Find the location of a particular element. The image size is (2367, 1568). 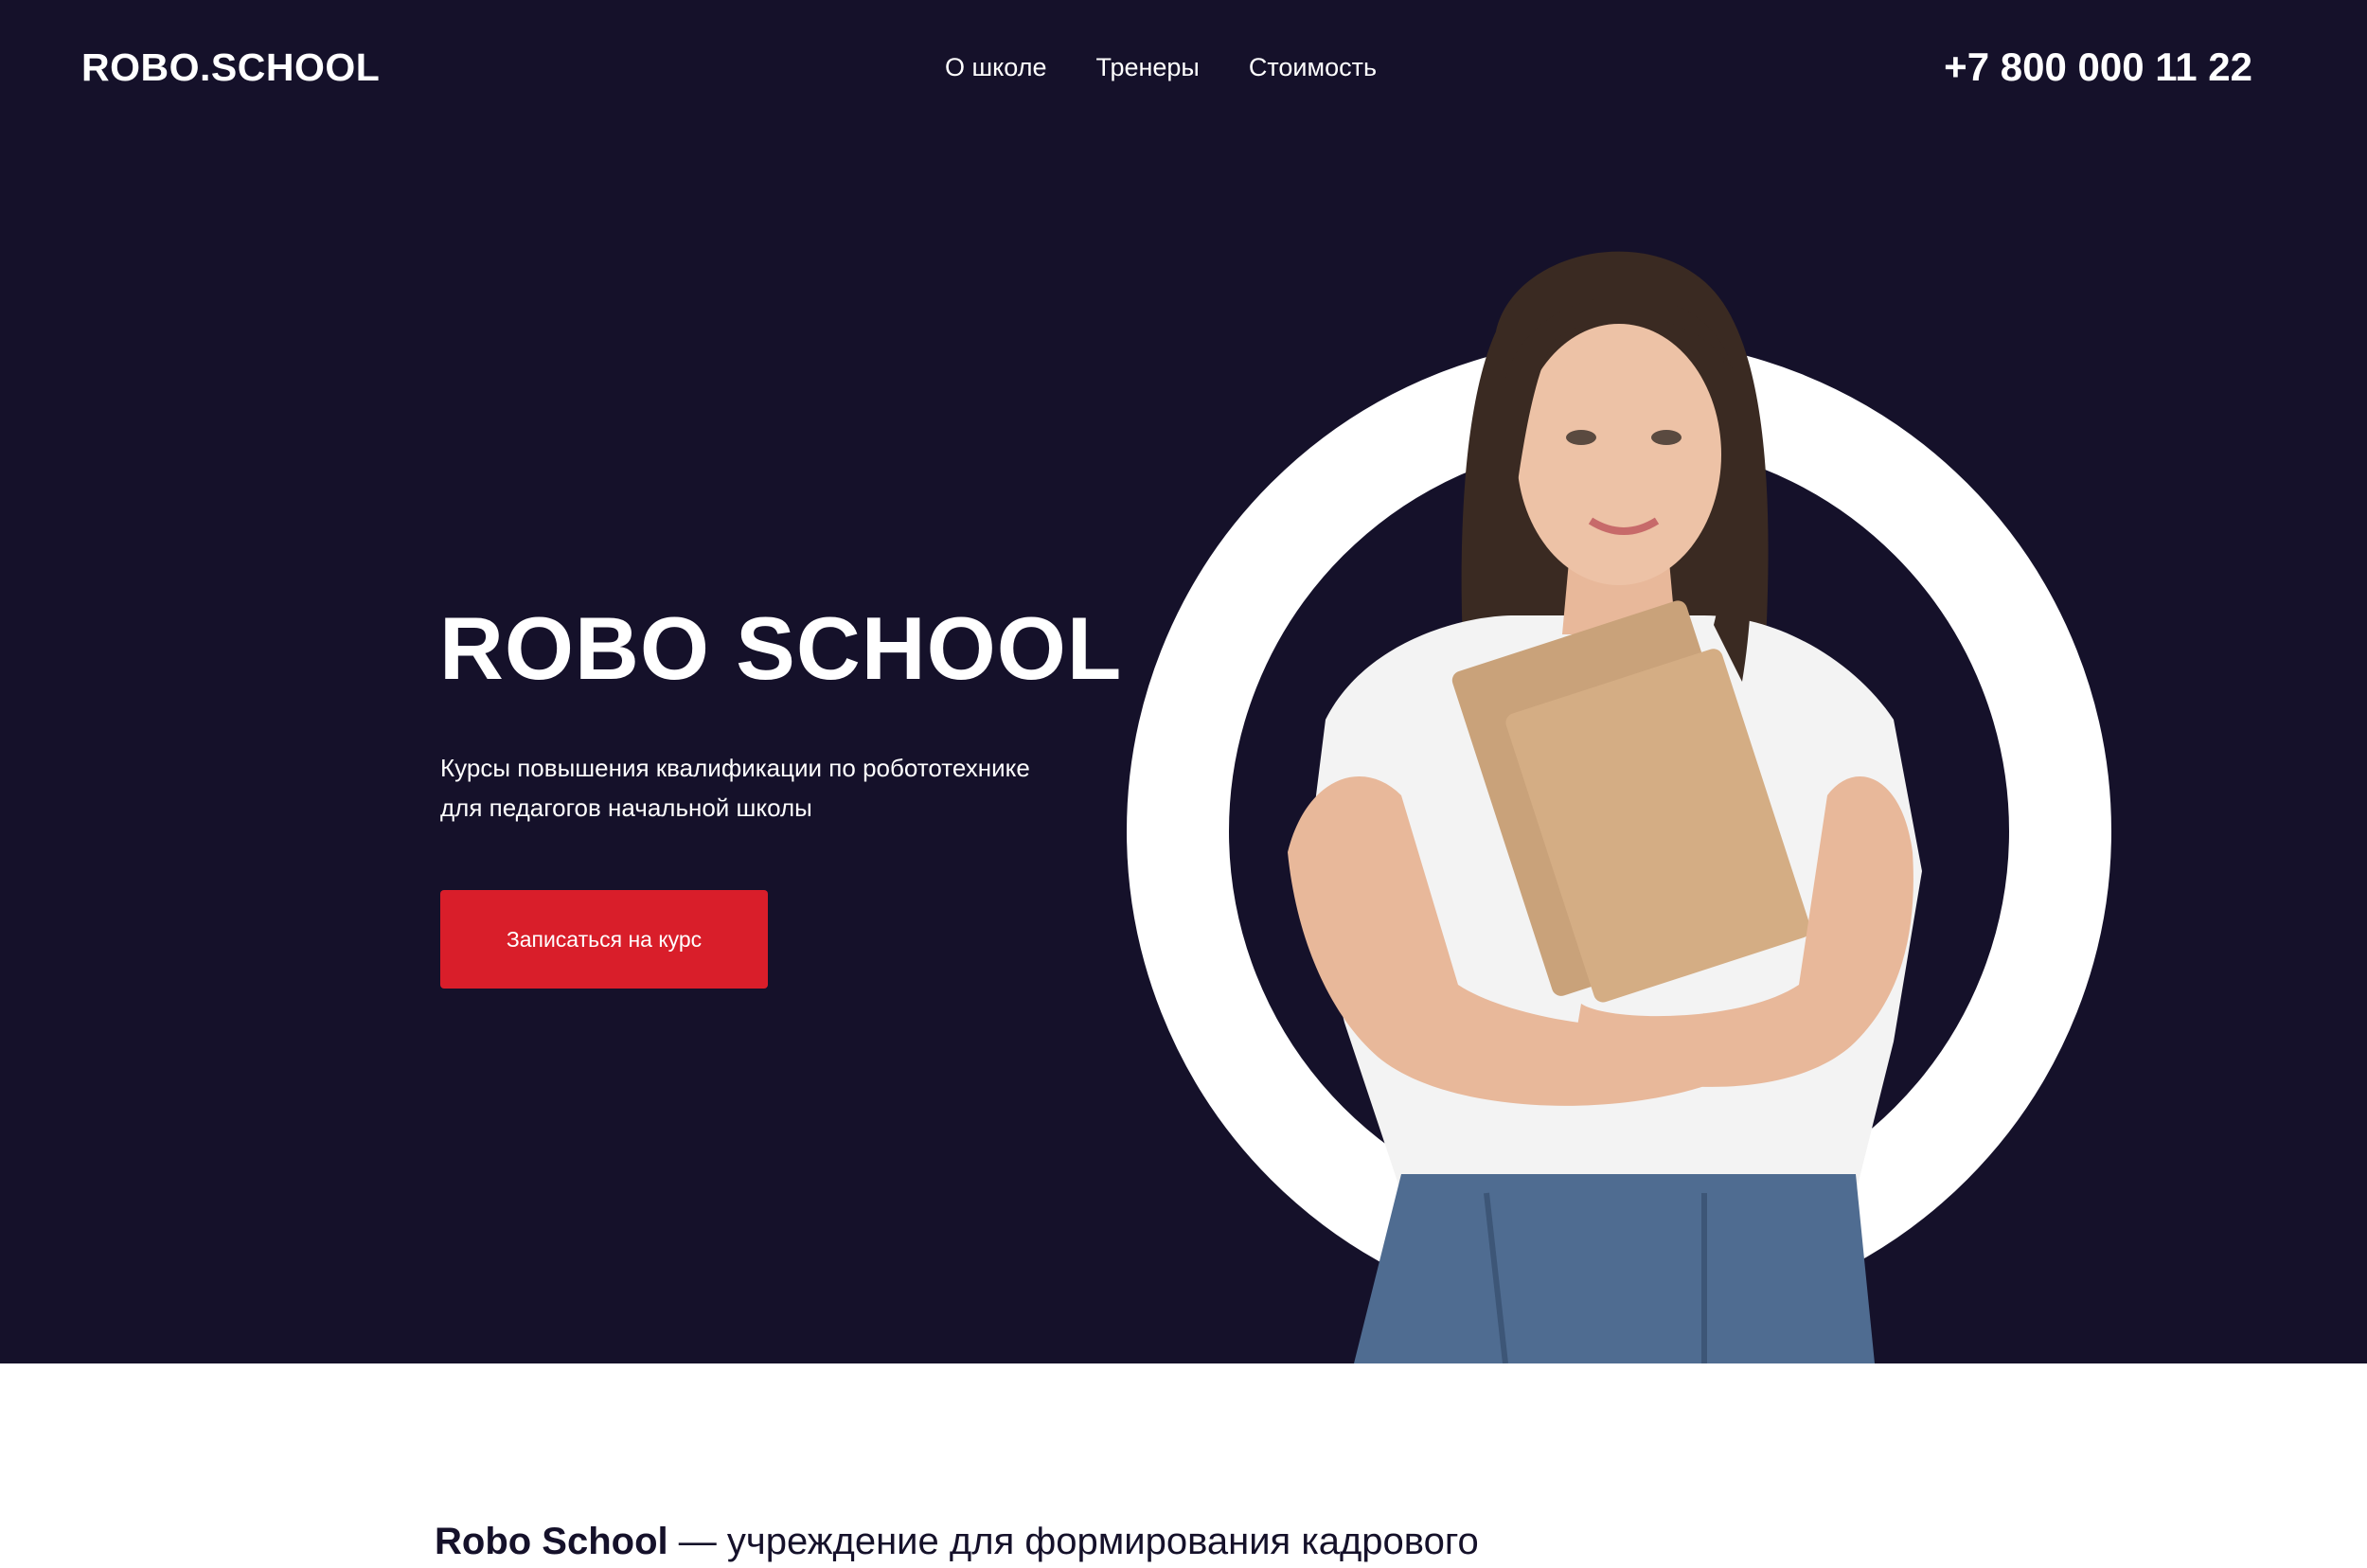

phone-link: +7 800 000 11 22 is located at coordinates (2098, 67).